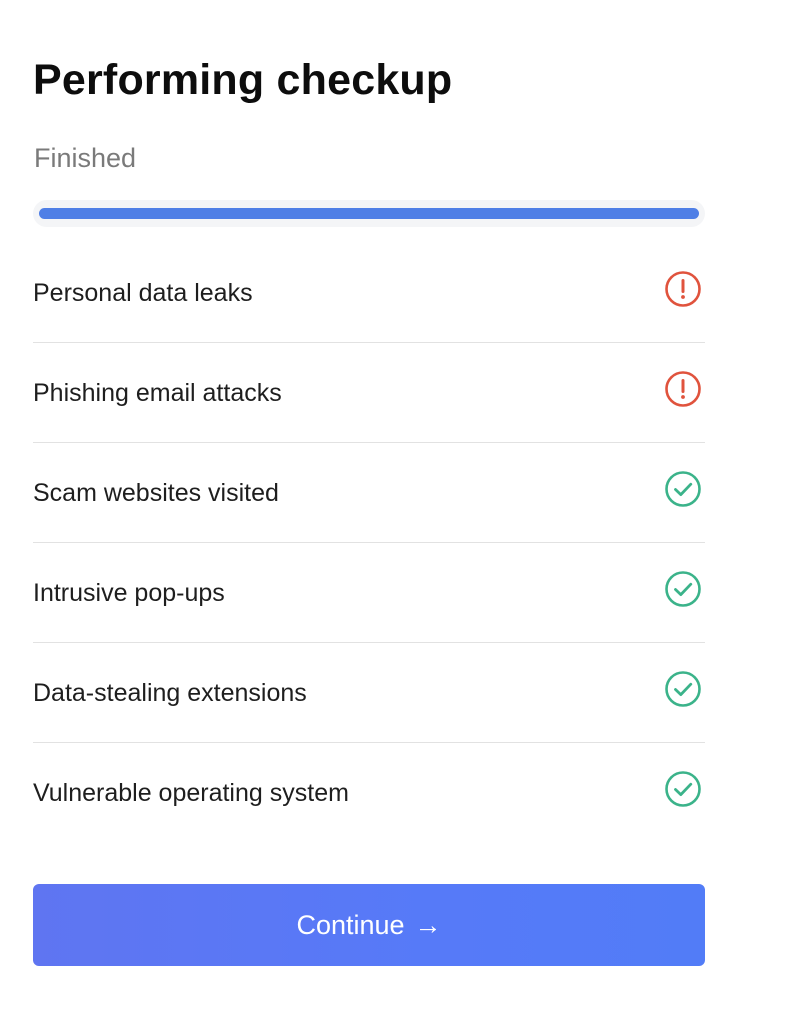 The width and height of the screenshot is (786, 1024). I want to click on check-item-phishing-email-attacks: Phishing email attacks, so click(369, 393).